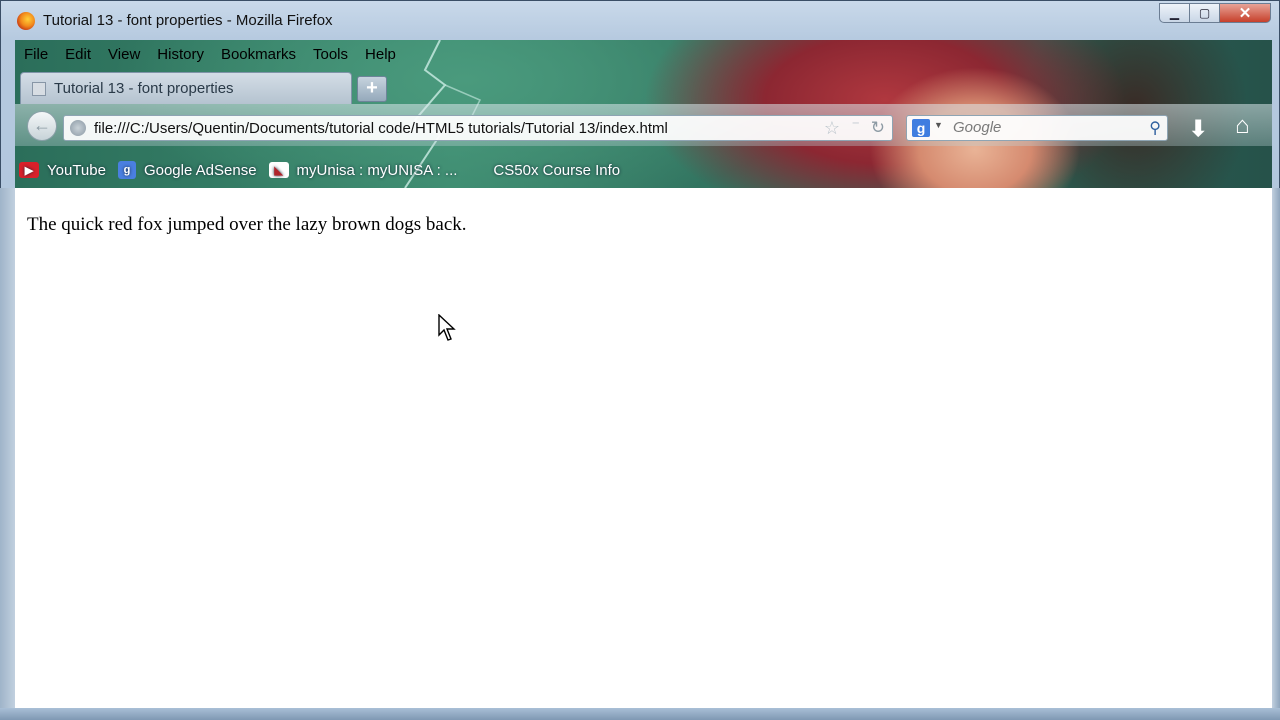 The image size is (1280, 720). Describe the element at coordinates (557, 170) in the screenshot. I see `bookmark-label: CS50x Course Info` at that location.